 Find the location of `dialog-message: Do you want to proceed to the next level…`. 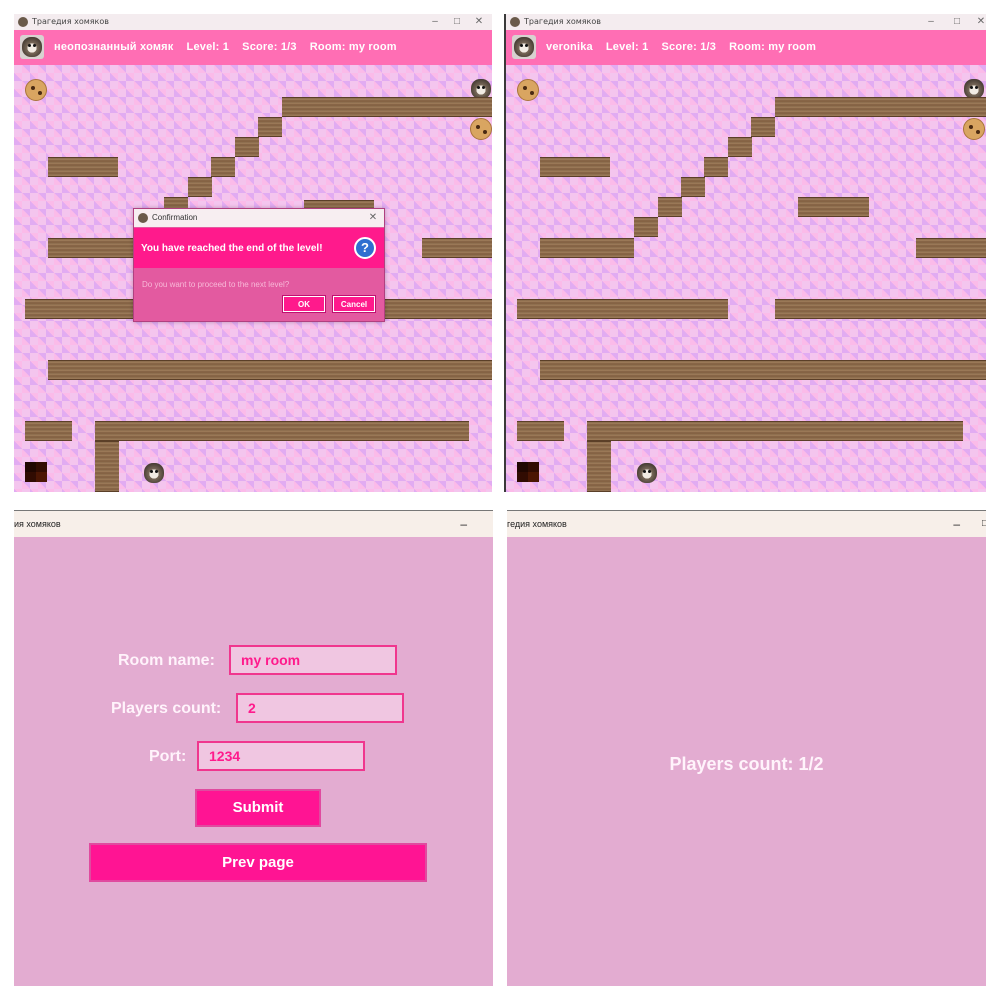

dialog-message: Do you want to proceed to the next level… is located at coordinates (216, 284).